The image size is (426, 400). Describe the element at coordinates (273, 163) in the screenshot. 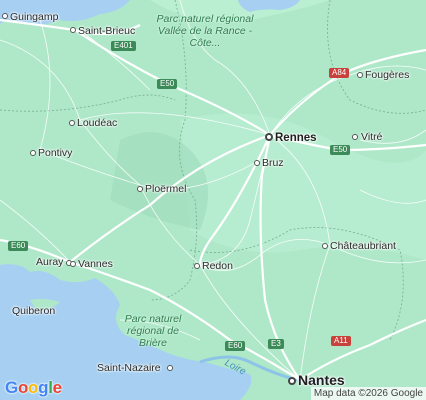

I see `city-label-bruz: Bruz` at that location.